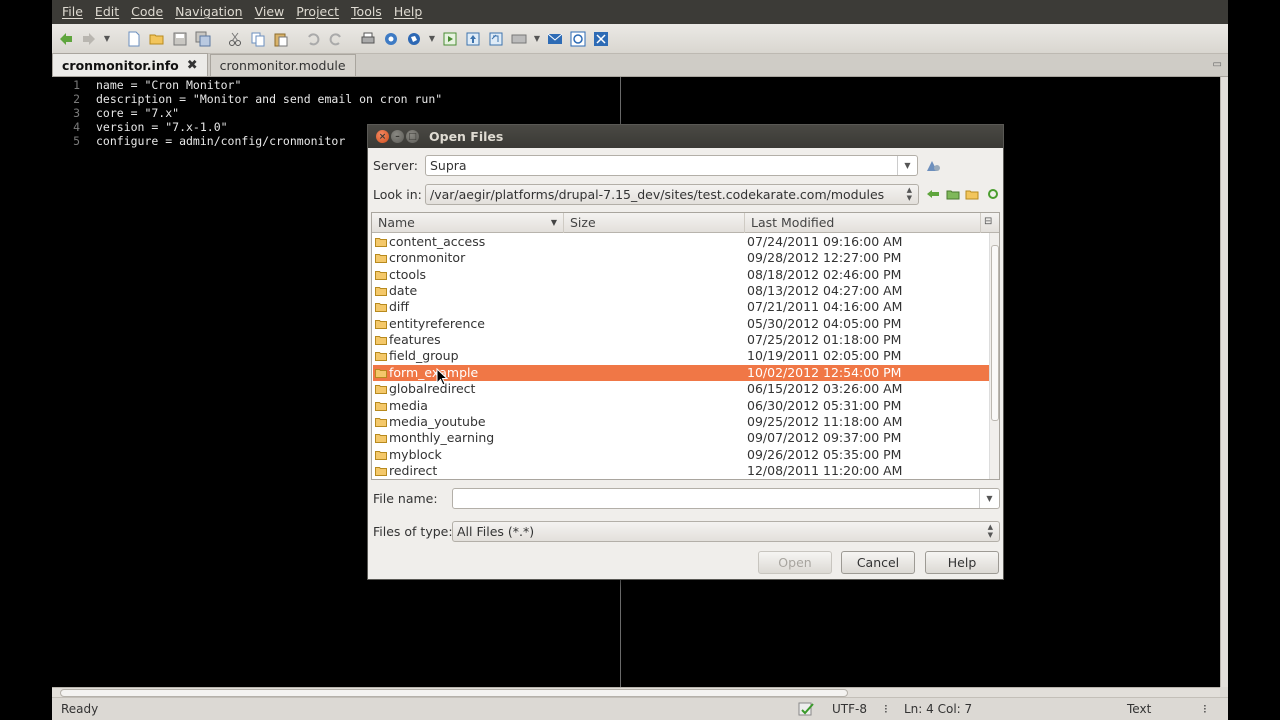 The height and width of the screenshot is (720, 1280). I want to click on new-file-icon, so click(134, 39).